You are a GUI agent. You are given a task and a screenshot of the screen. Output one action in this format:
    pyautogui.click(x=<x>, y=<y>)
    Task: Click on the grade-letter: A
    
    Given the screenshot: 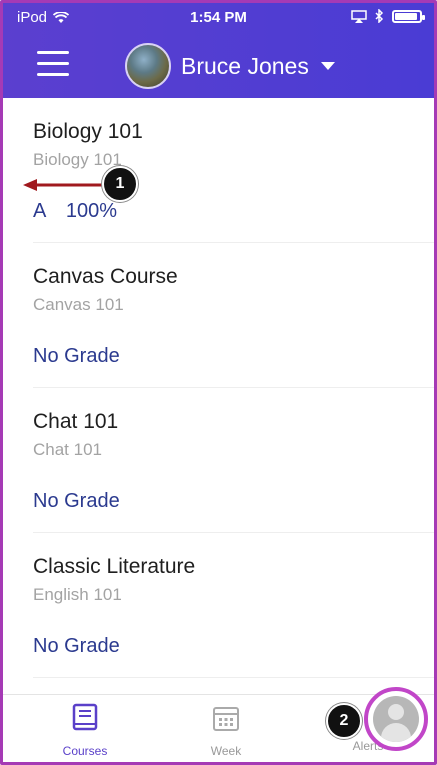 What is the action you would take?
    pyautogui.click(x=40, y=211)
    